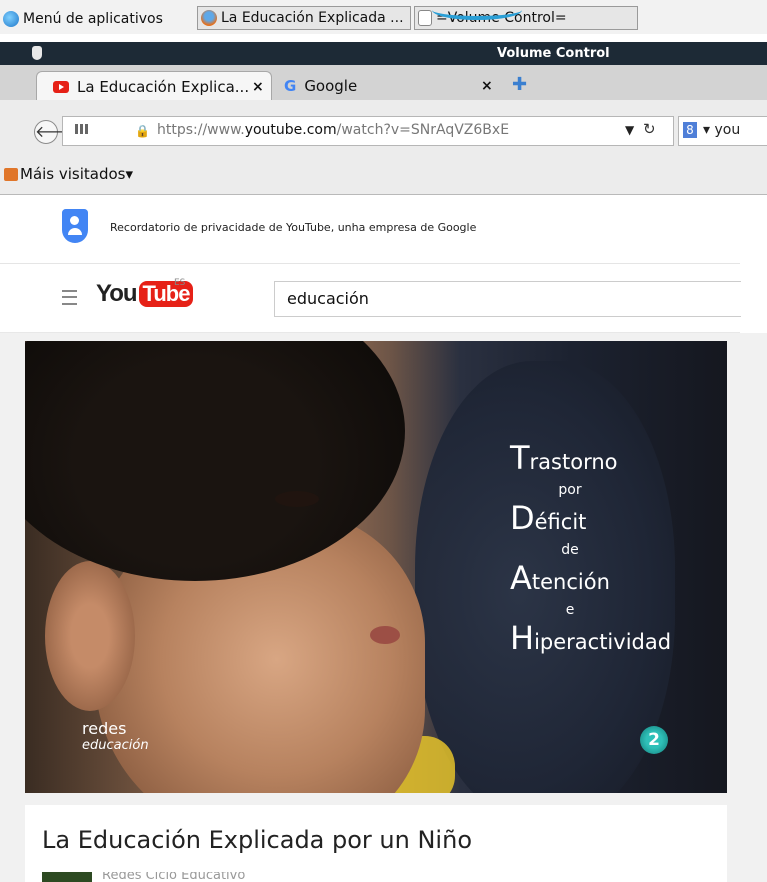  What do you see at coordinates (76, 174) in the screenshot?
I see `bookmark-most-visited: Máis visitados▾` at bounding box center [76, 174].